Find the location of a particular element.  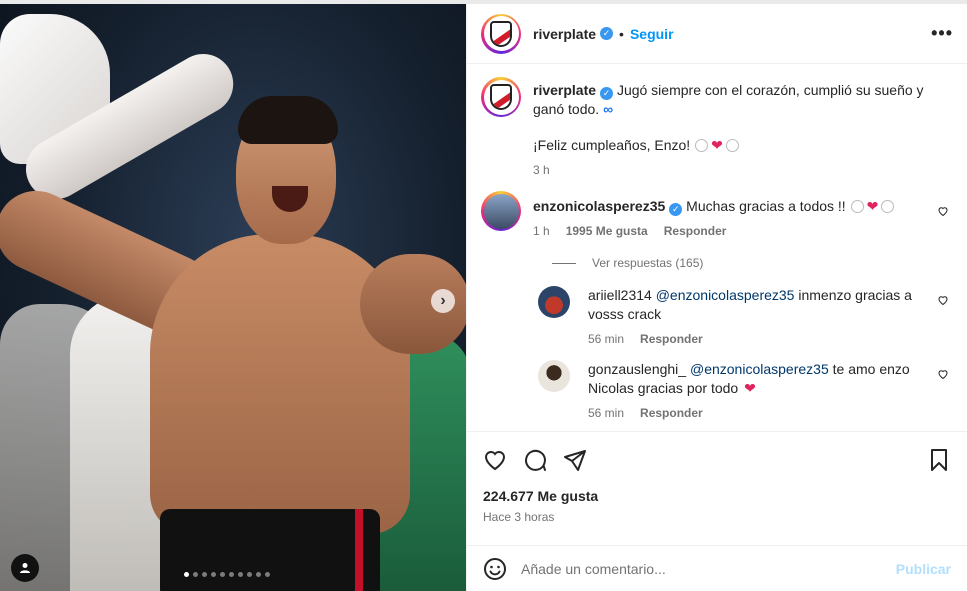

post-time: Hace 3 horas is located at coordinates (519, 517).